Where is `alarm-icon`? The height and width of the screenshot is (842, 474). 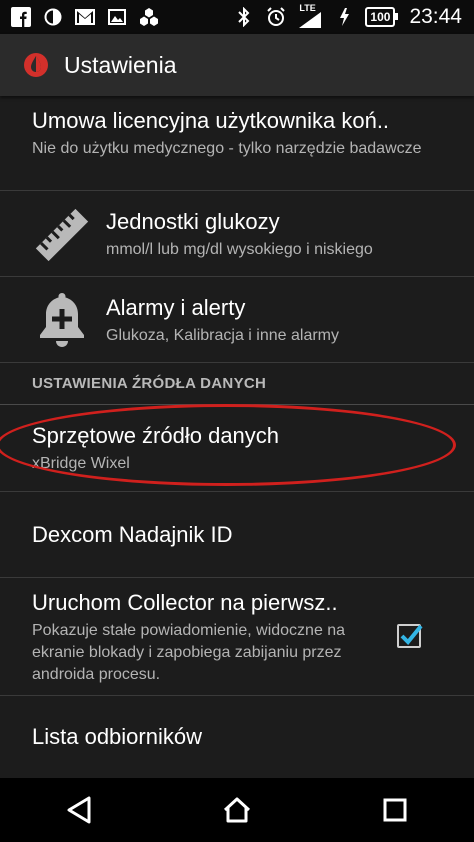 alarm-icon is located at coordinates (276, 17).